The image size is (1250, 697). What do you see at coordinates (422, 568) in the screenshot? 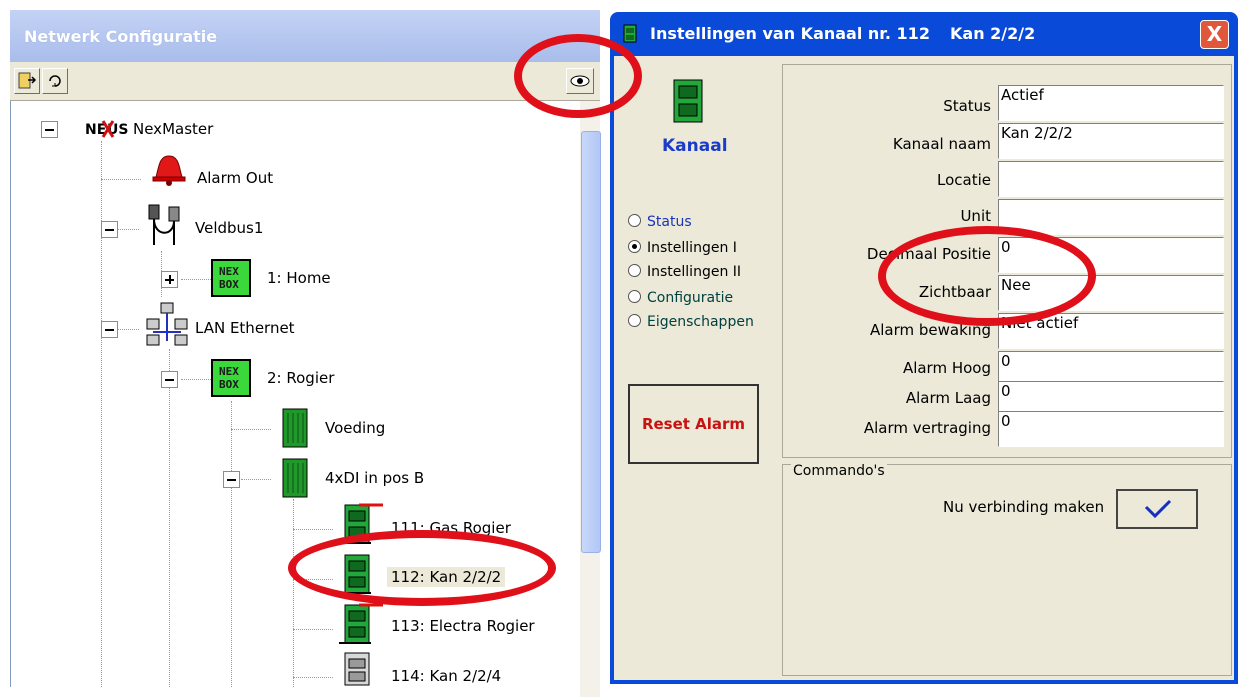
I see `highlight-ring-selected-node` at bounding box center [422, 568].